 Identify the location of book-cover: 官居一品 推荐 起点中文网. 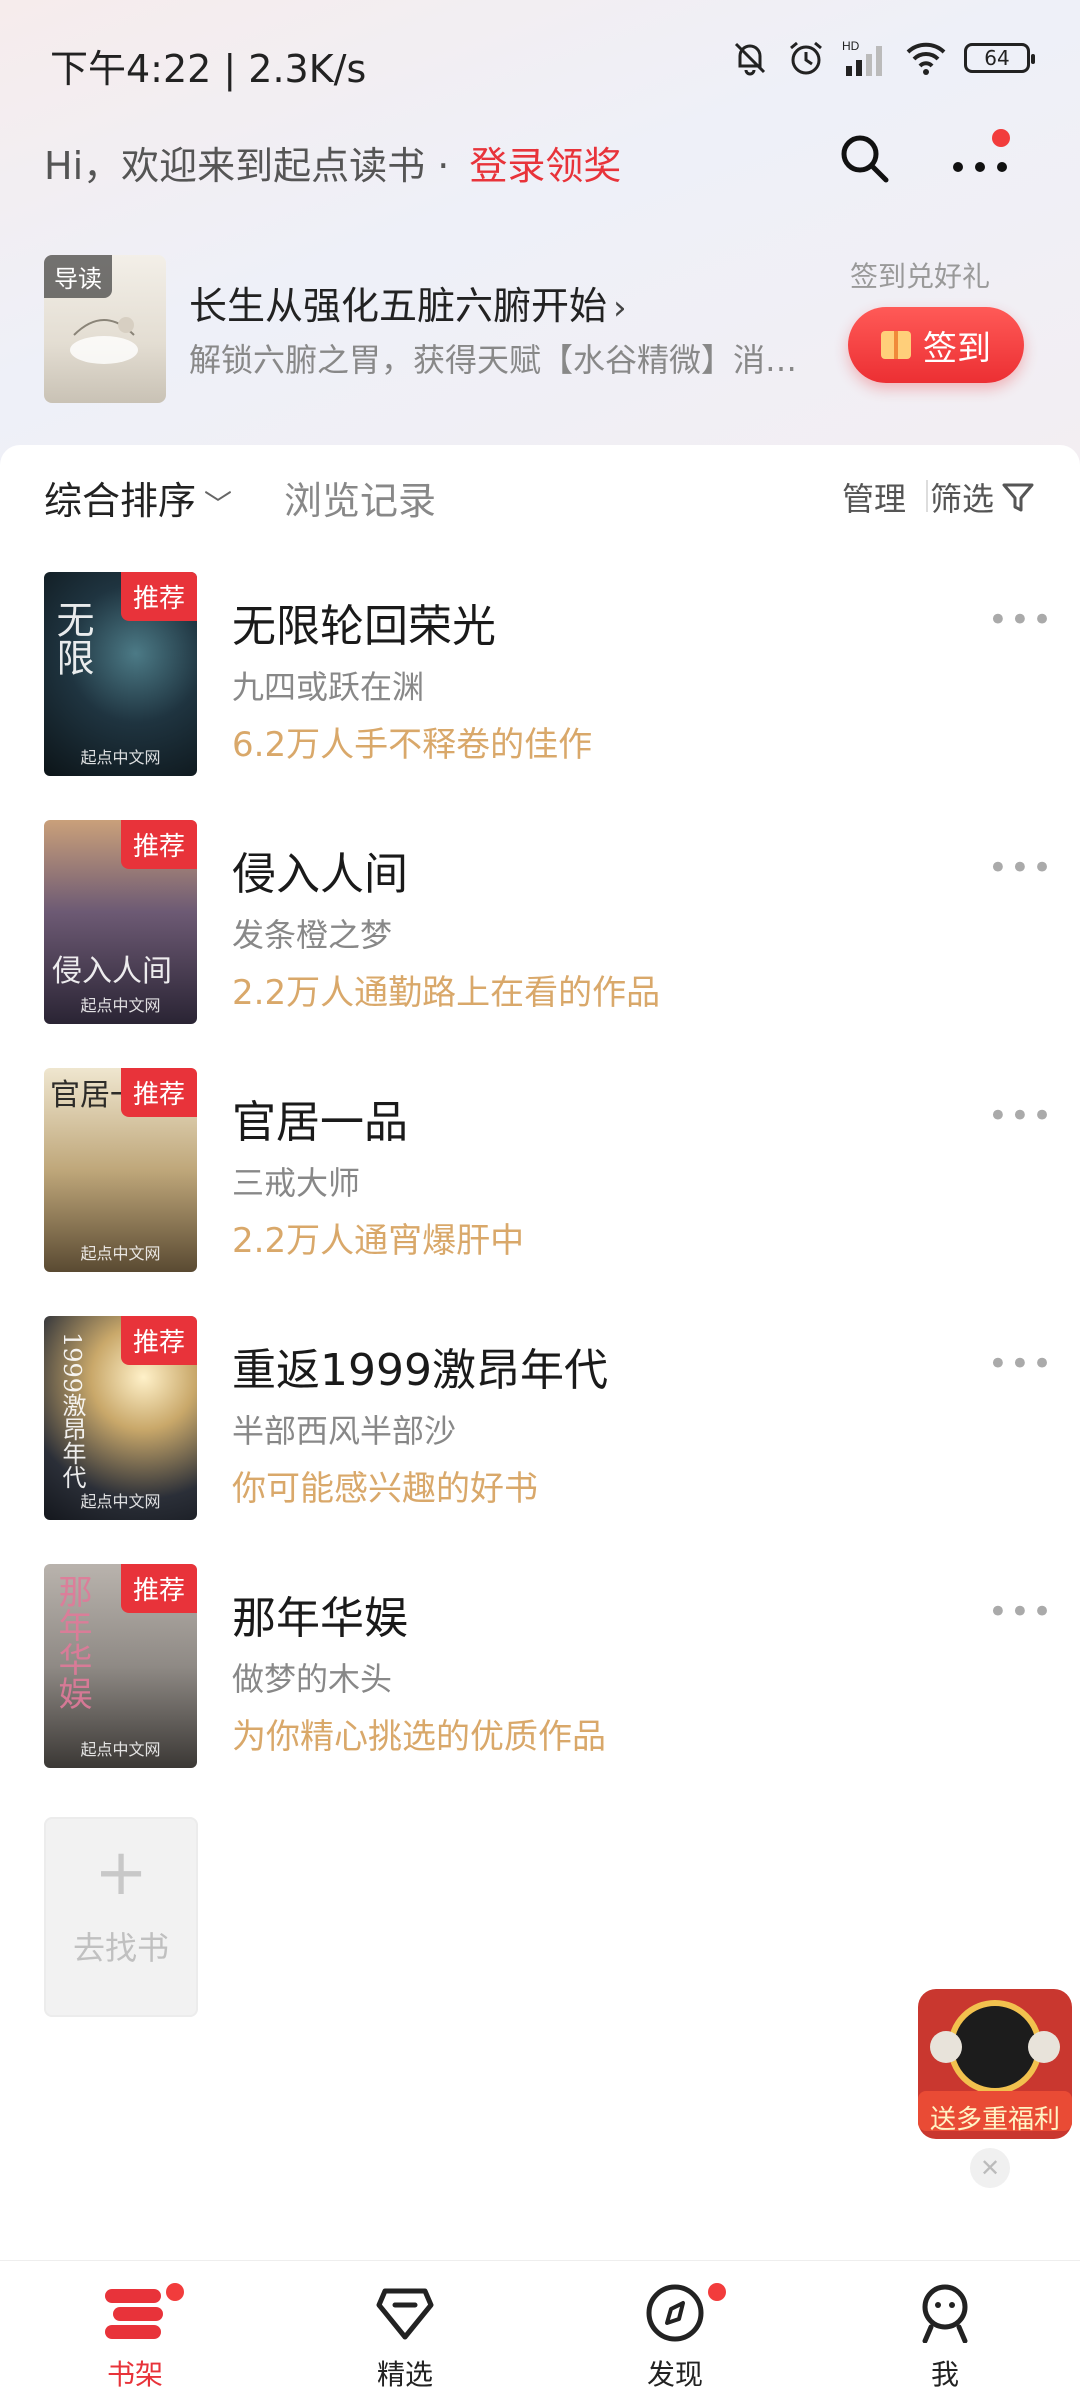
(120, 1170).